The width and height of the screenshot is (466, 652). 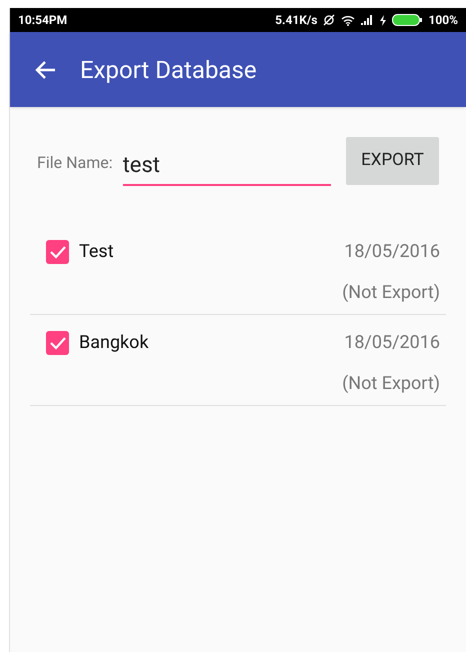 I want to click on item-name: Test, so click(x=96, y=252).